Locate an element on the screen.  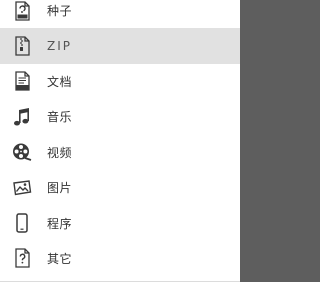
picture-icon is located at coordinates (22, 188).